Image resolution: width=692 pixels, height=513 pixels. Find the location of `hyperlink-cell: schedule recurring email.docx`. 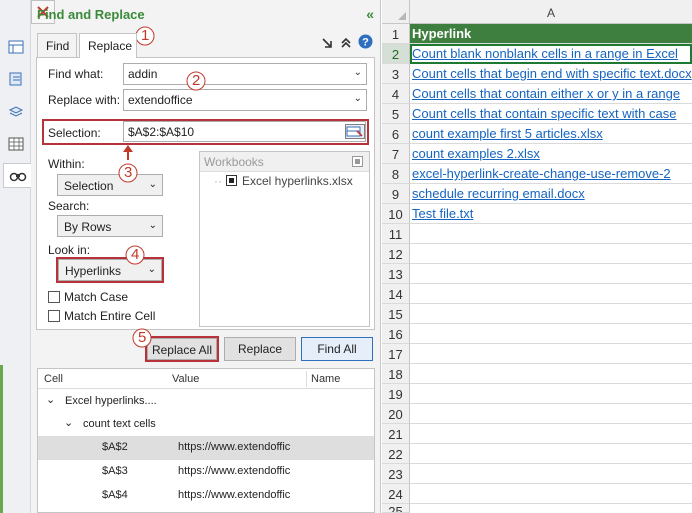

hyperlink-cell: schedule recurring email.docx is located at coordinates (551, 194).